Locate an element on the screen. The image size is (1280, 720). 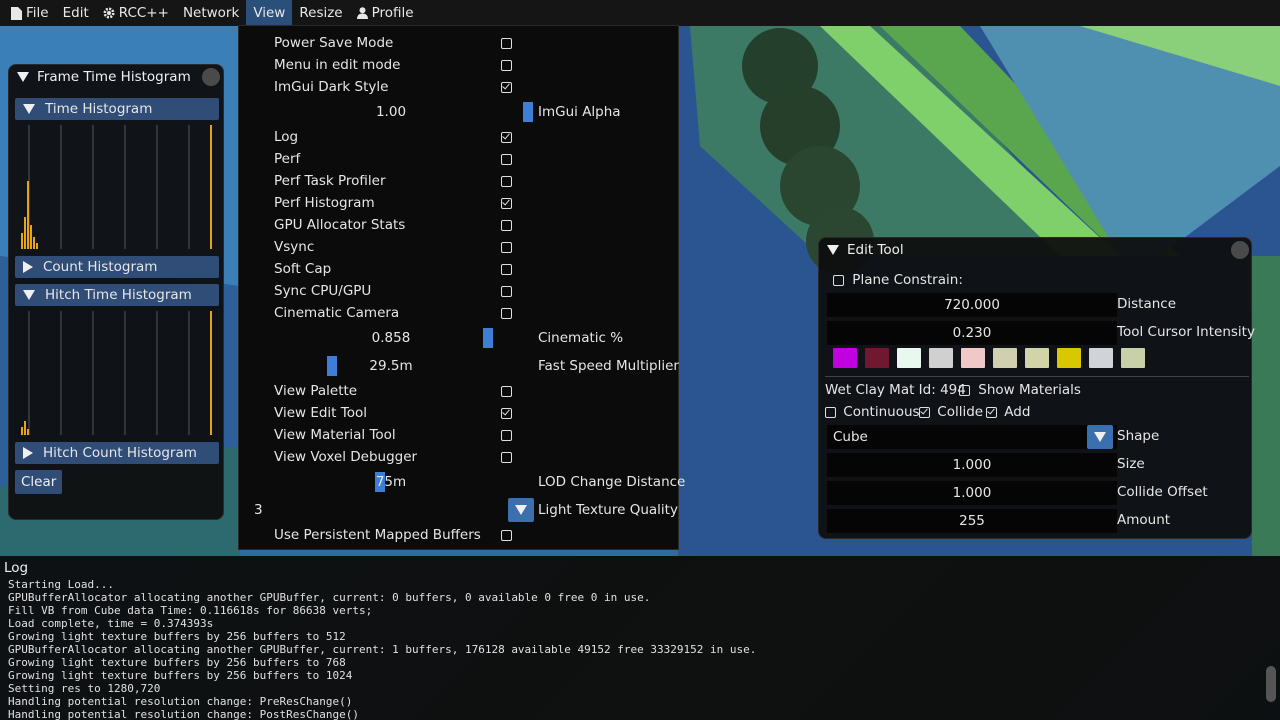
menu-item-label: Use Persistent Mapped Buffers is located at coordinates (377, 535).